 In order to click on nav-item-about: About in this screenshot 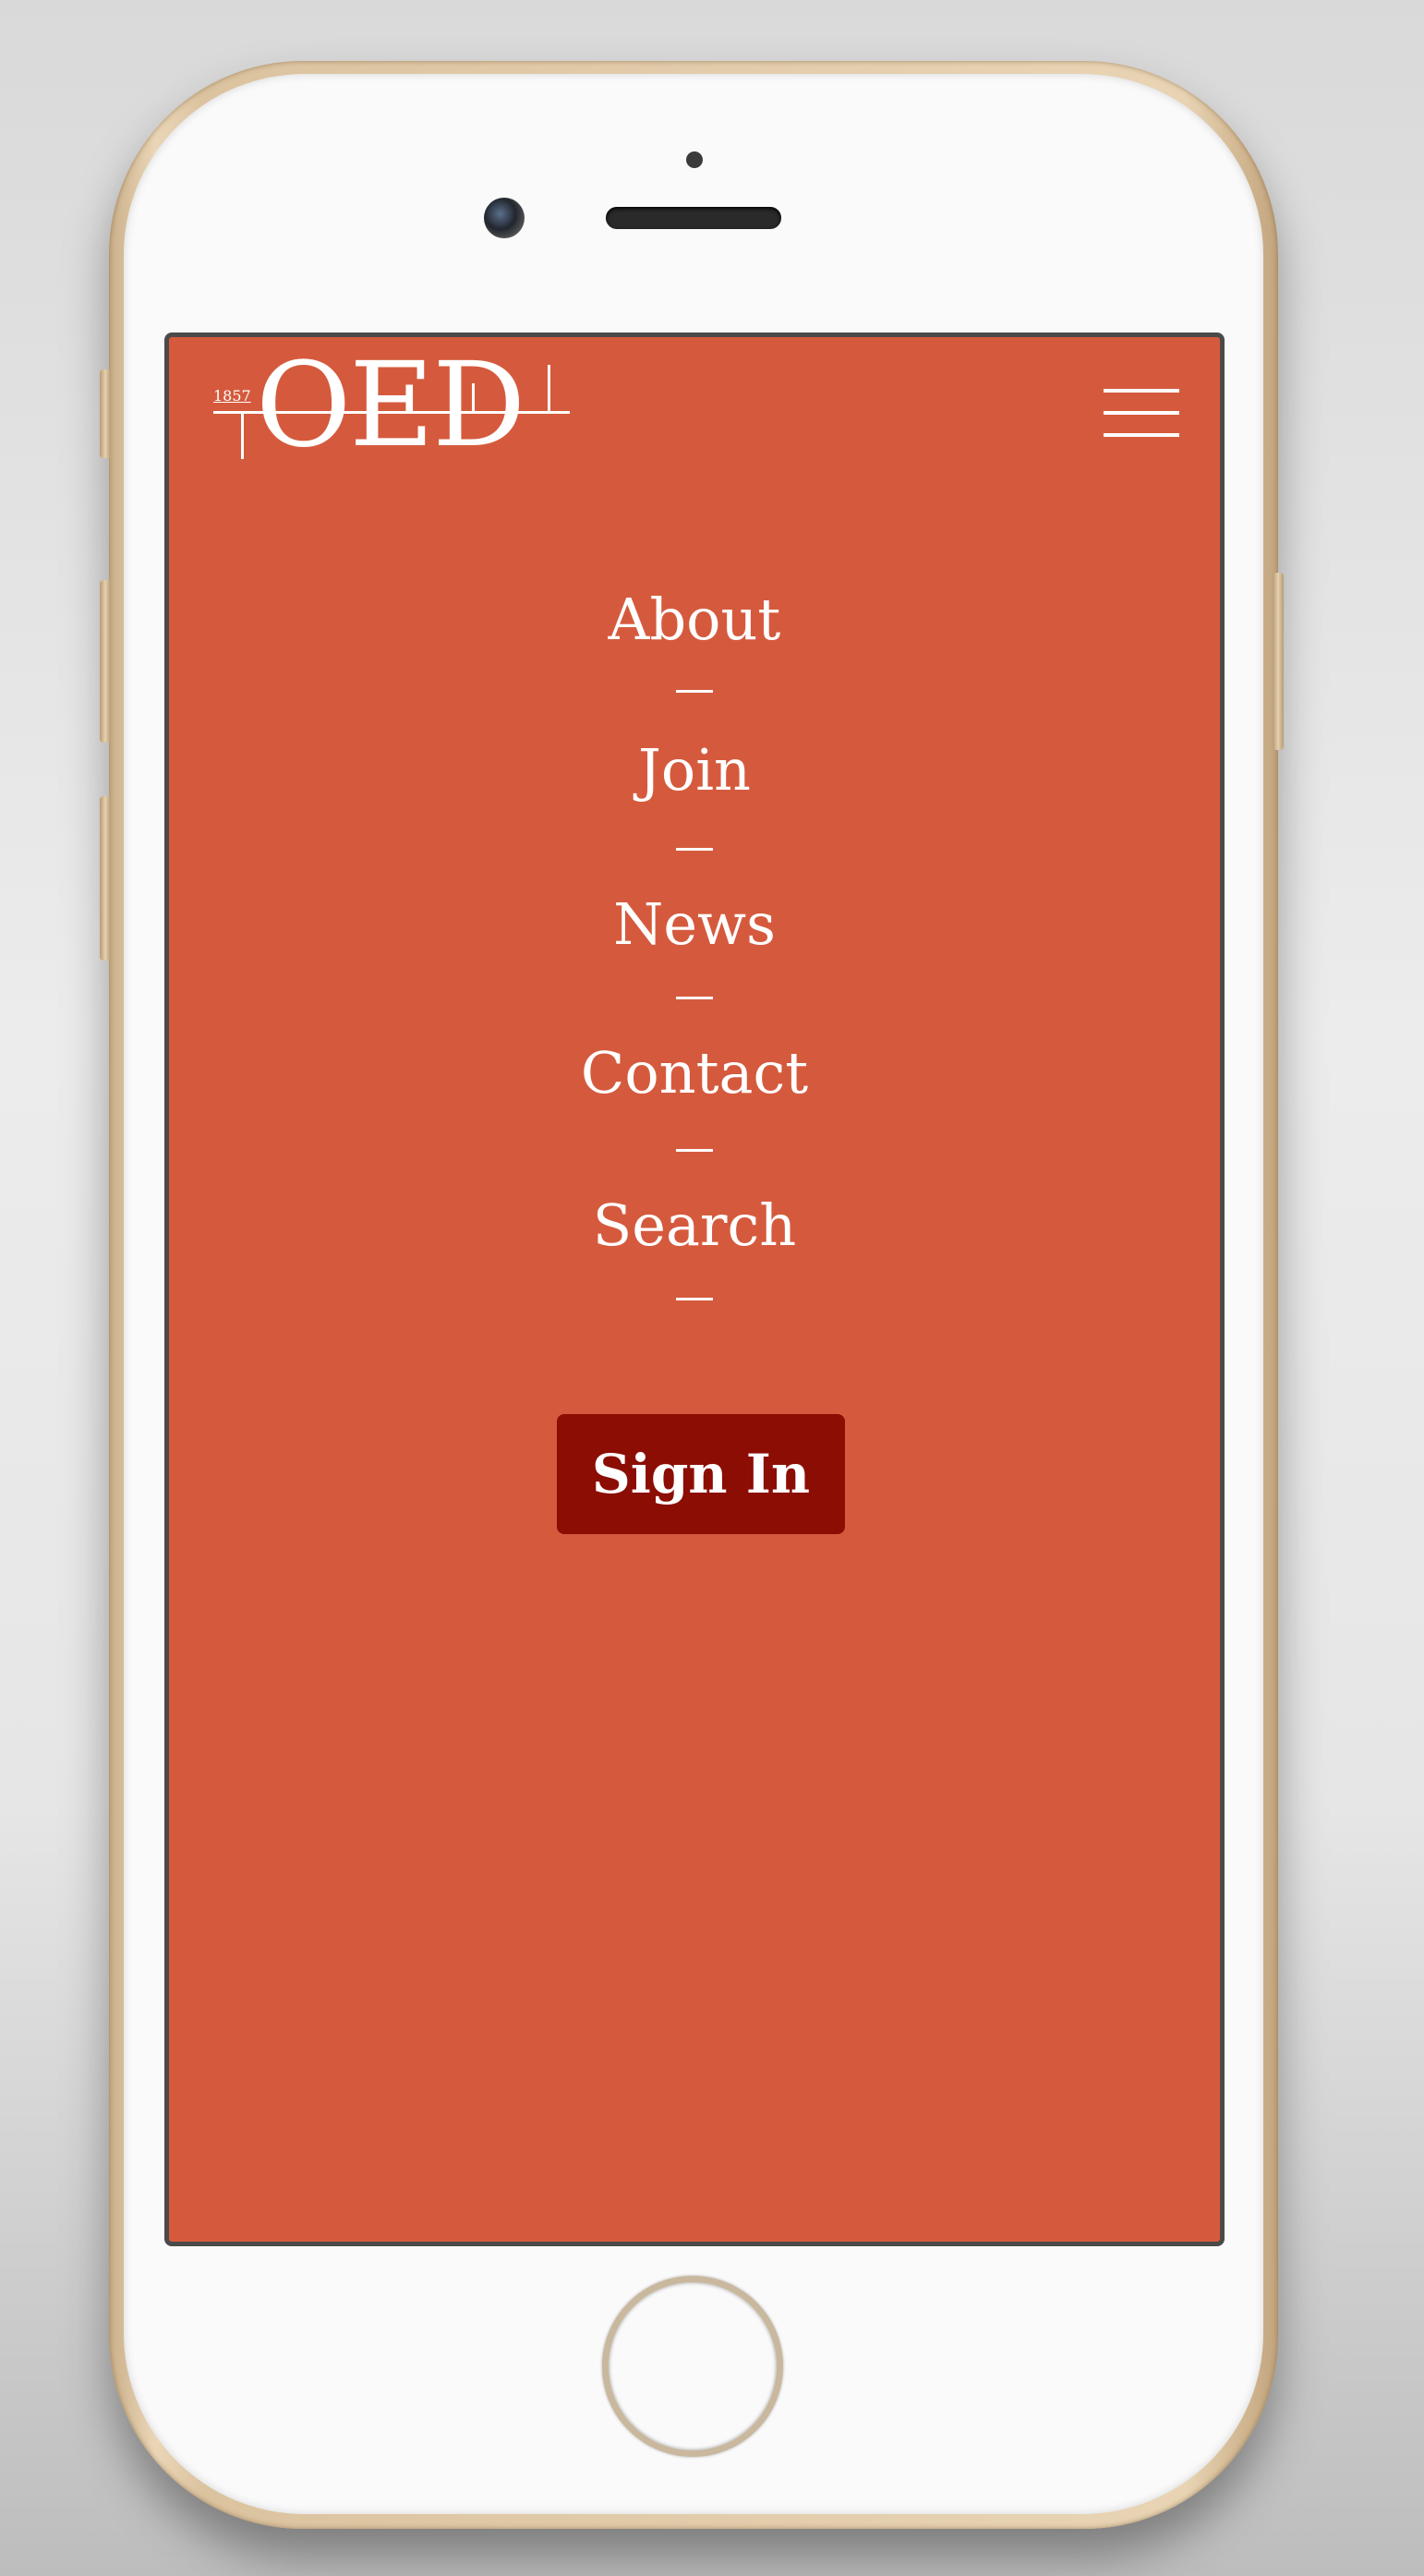, I will do `click(694, 620)`.